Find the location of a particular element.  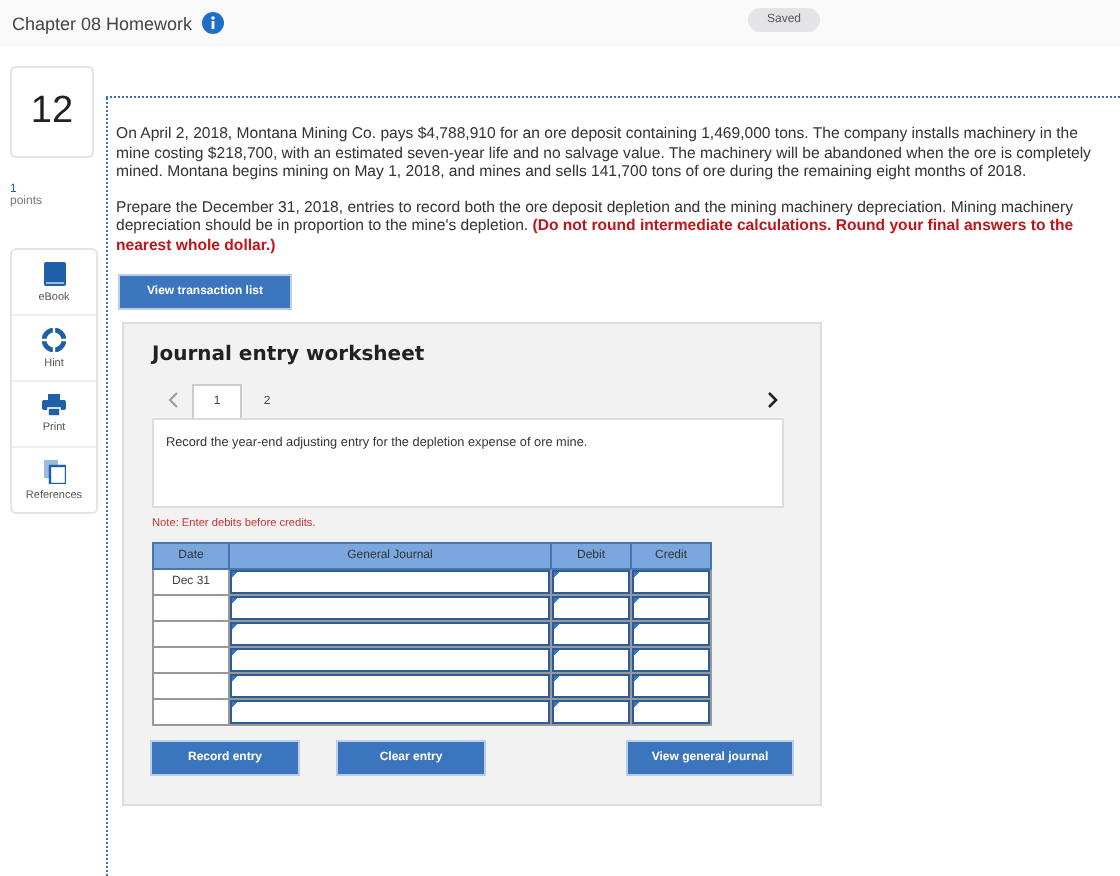

printer-icon is located at coordinates (54, 405).